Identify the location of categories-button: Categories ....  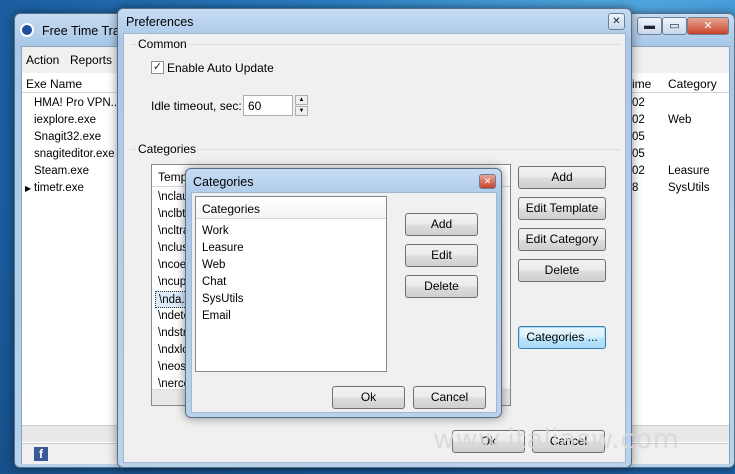
(562, 337).